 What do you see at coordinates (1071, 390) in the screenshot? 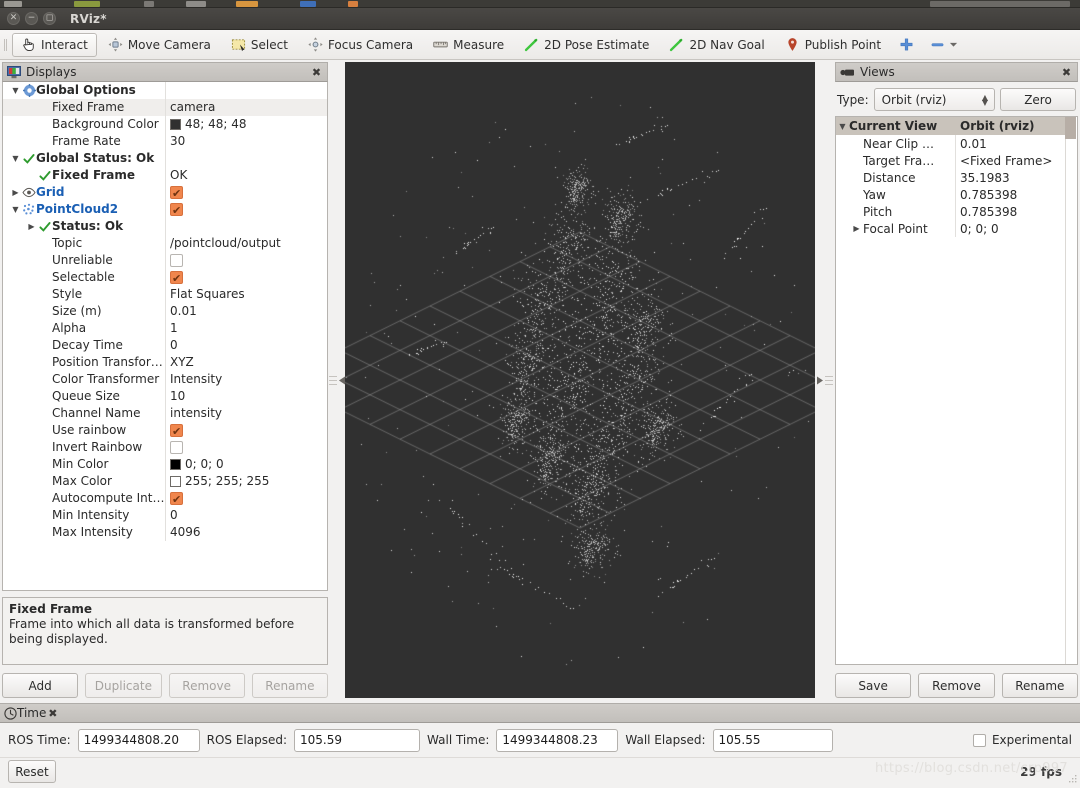
I see `views-scrollbar` at bounding box center [1071, 390].